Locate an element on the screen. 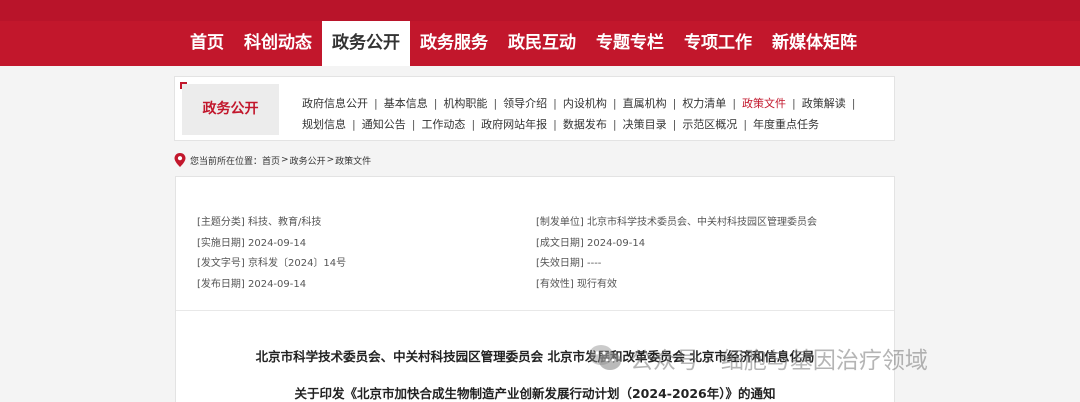 This screenshot has height=402, width=1080. meta-issuer: [制发单位] 北京市科学技术委员会、中关村科技园区管理委员会 is located at coordinates (676, 222).